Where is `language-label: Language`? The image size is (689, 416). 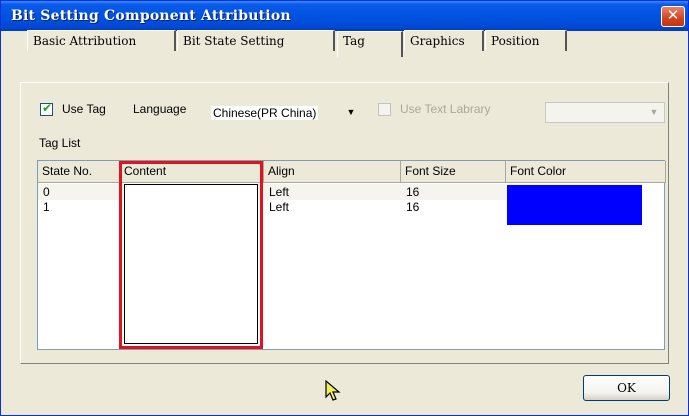
language-label: Language is located at coordinates (160, 109).